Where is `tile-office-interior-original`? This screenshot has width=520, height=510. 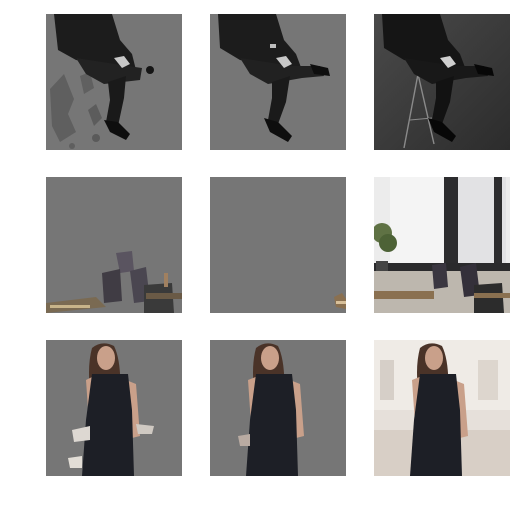
tile-office-interior-original is located at coordinates (442, 245).